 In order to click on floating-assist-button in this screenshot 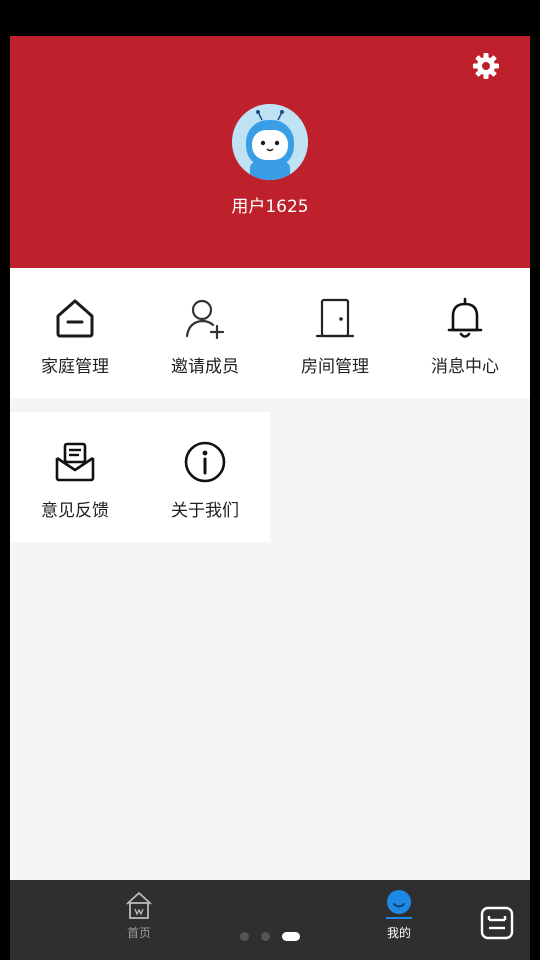, I will do `click(497, 923)`.